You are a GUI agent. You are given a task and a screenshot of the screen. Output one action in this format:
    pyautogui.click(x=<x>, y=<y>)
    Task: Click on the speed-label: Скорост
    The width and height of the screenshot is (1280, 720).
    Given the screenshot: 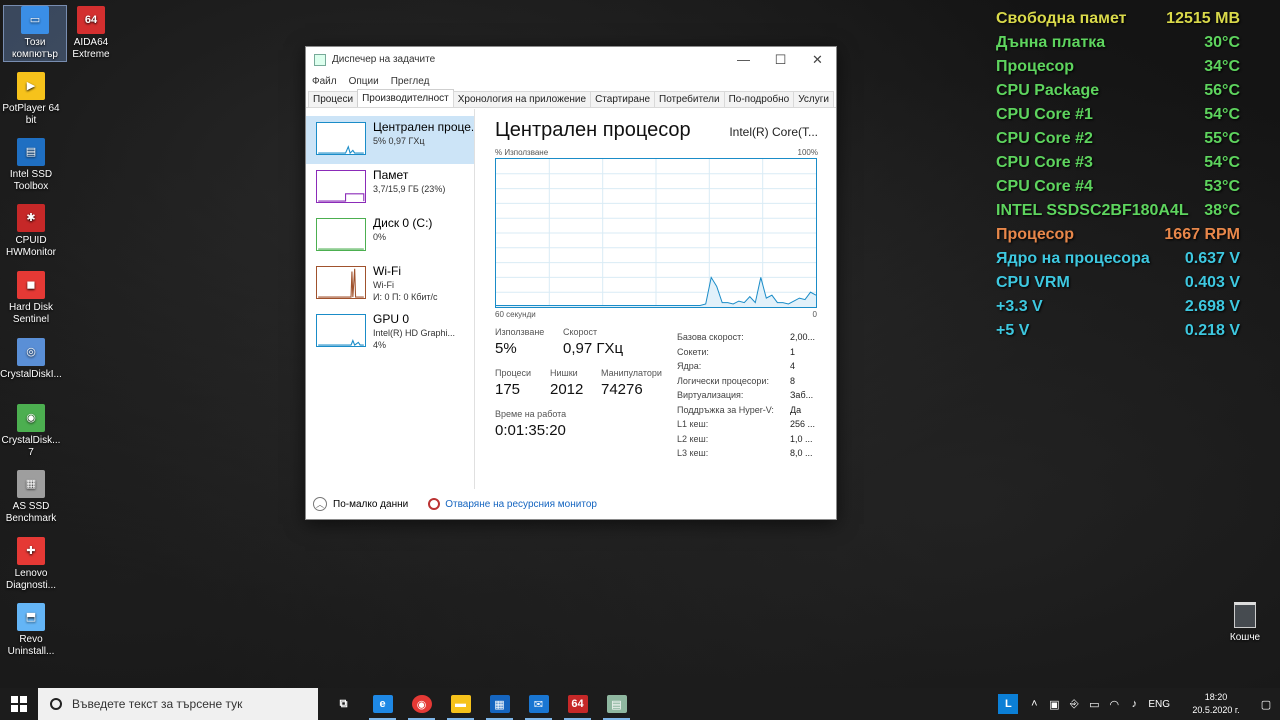 What is the action you would take?
    pyautogui.click(x=580, y=332)
    